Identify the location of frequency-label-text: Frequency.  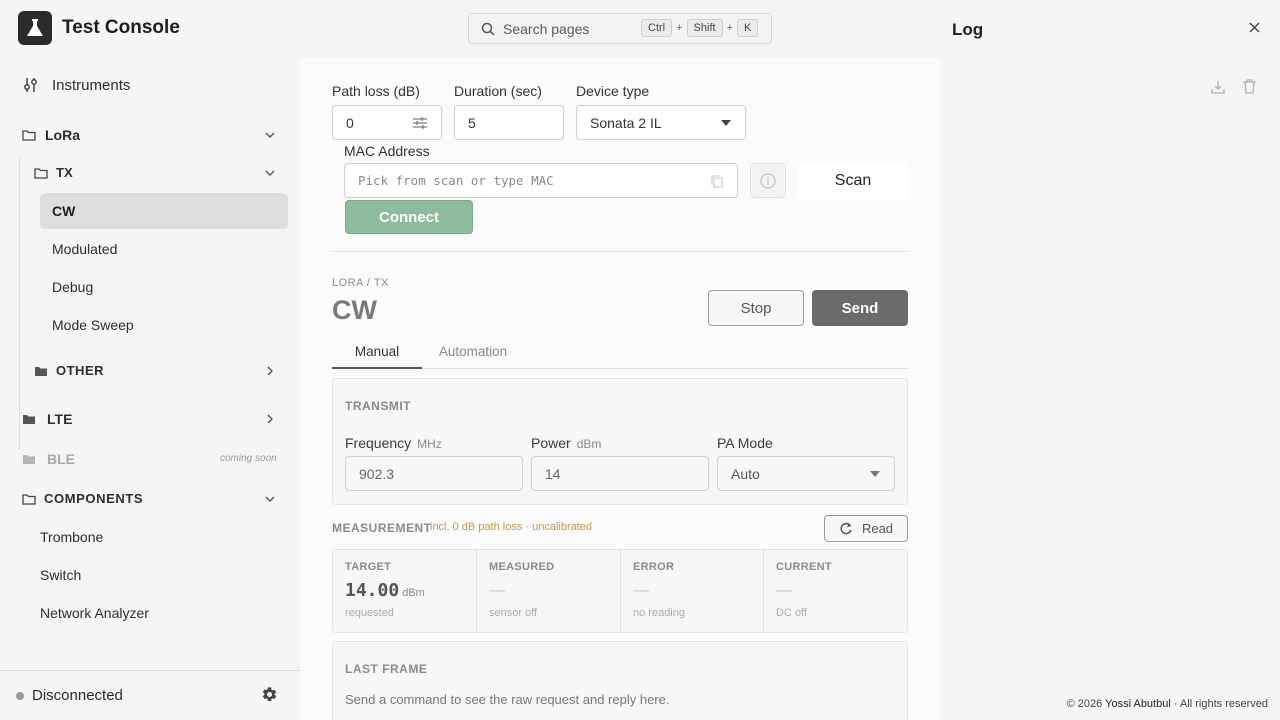
(378, 443).